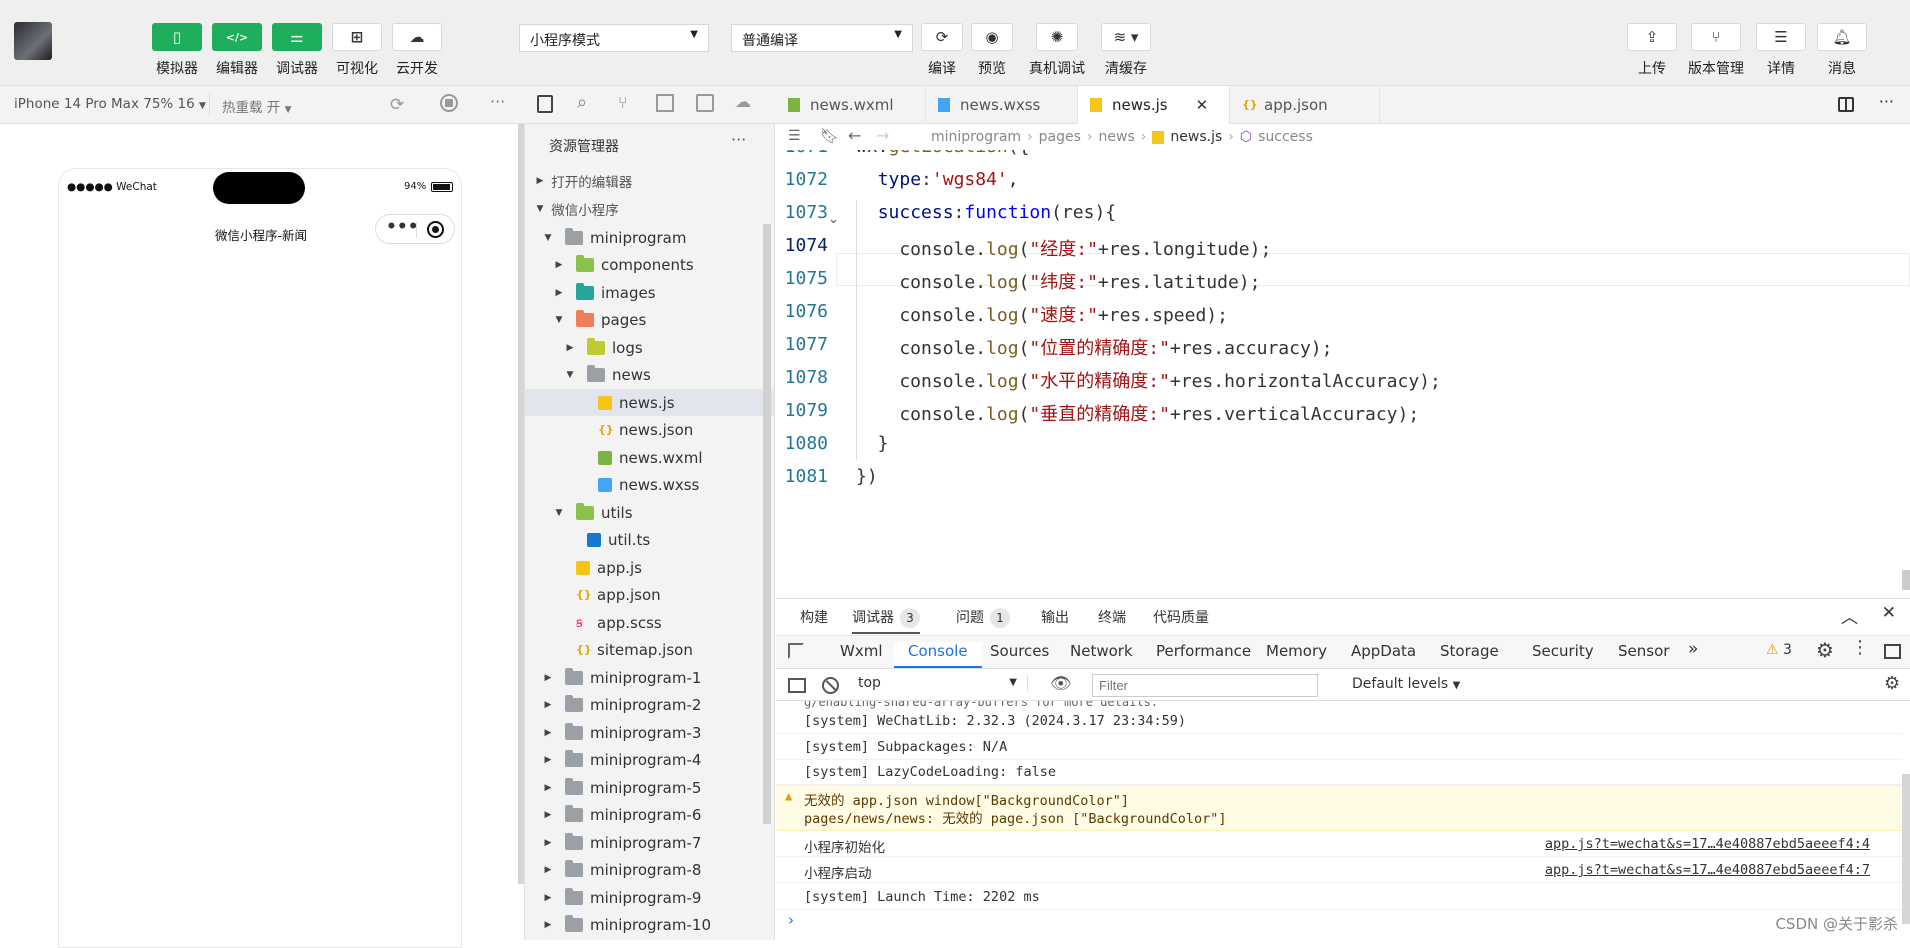 The image size is (1910, 948). What do you see at coordinates (1693, 649) in the screenshot?
I see `more-tabs-icon: »` at bounding box center [1693, 649].